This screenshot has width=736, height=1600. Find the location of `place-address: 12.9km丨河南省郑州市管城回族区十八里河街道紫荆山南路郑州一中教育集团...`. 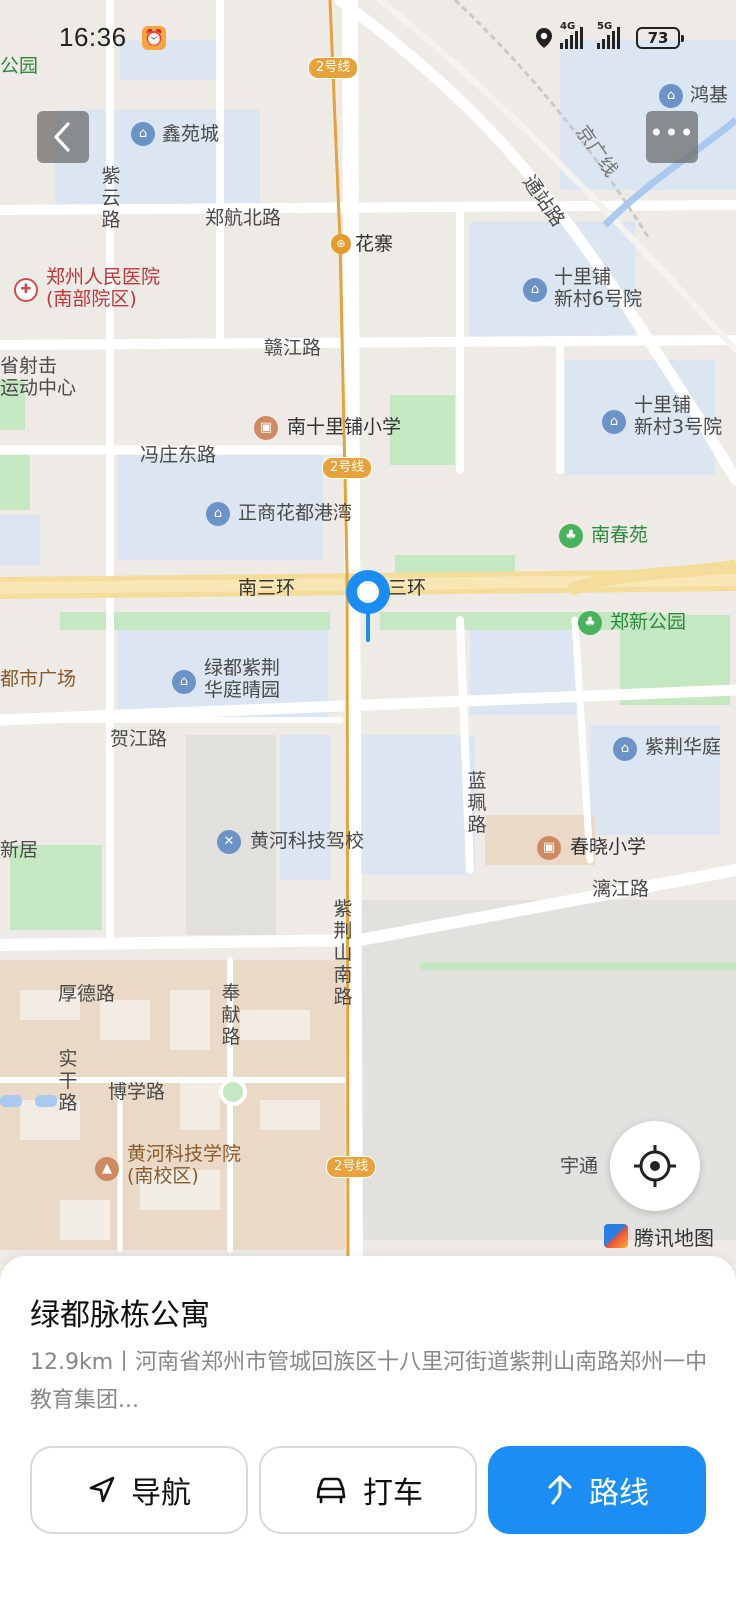

place-address: 12.9km丨河南省郑州市管城回族区十八里河街道紫荆山南路郑州一中教育集团... is located at coordinates (369, 1381).